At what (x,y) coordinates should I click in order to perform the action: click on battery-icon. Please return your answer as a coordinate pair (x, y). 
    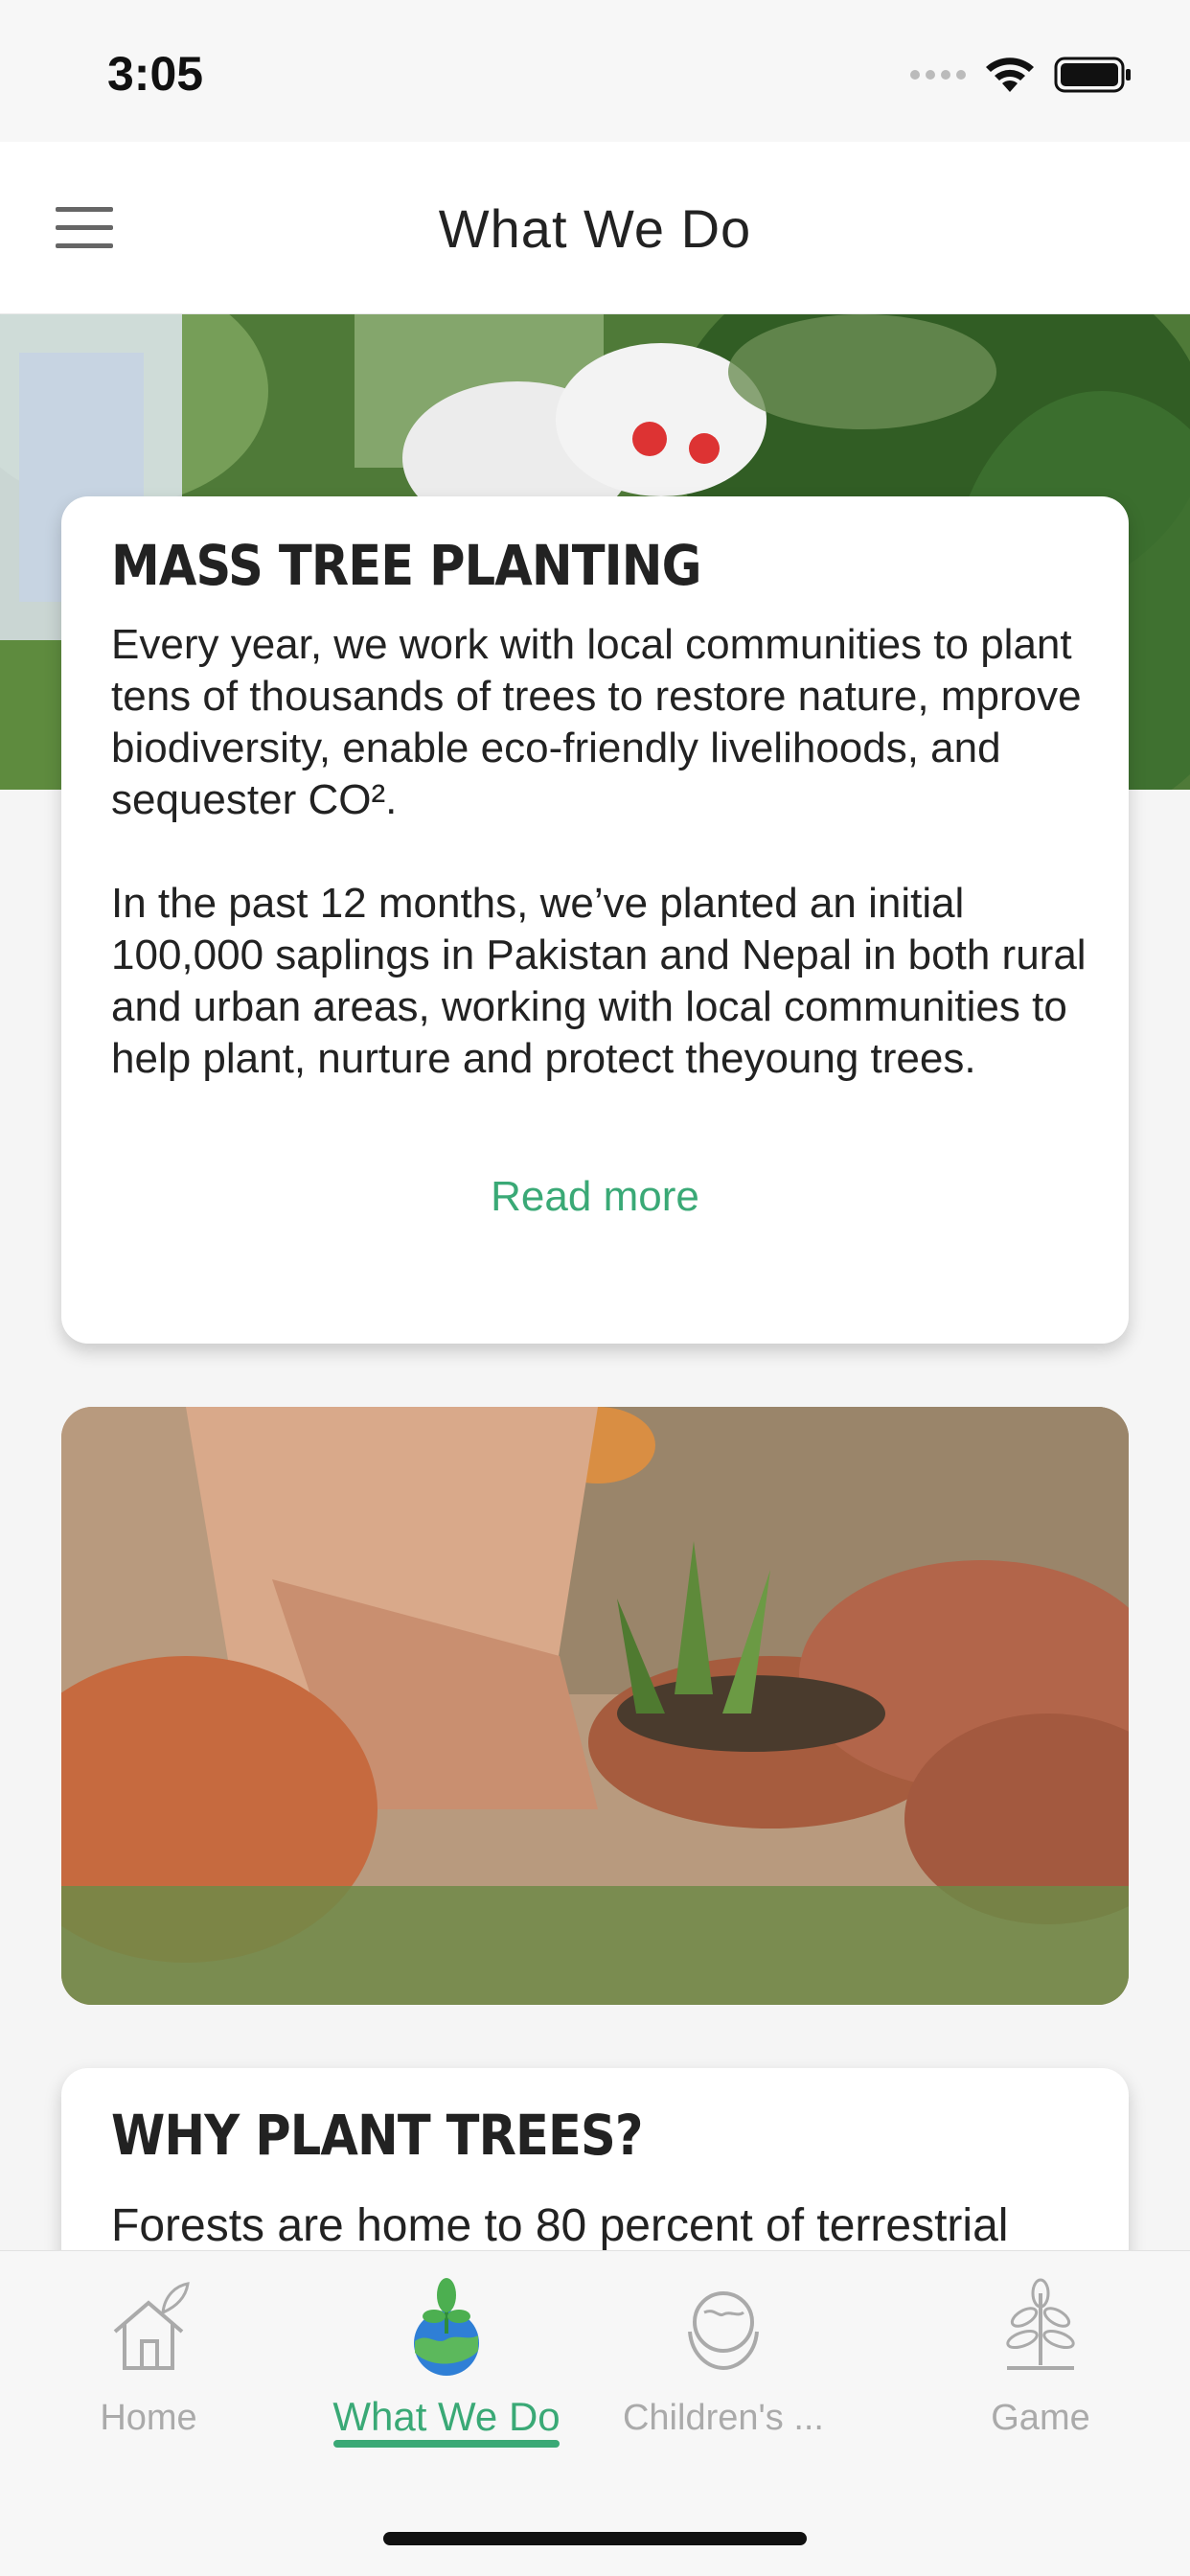
    Looking at the image, I should click on (1093, 75).